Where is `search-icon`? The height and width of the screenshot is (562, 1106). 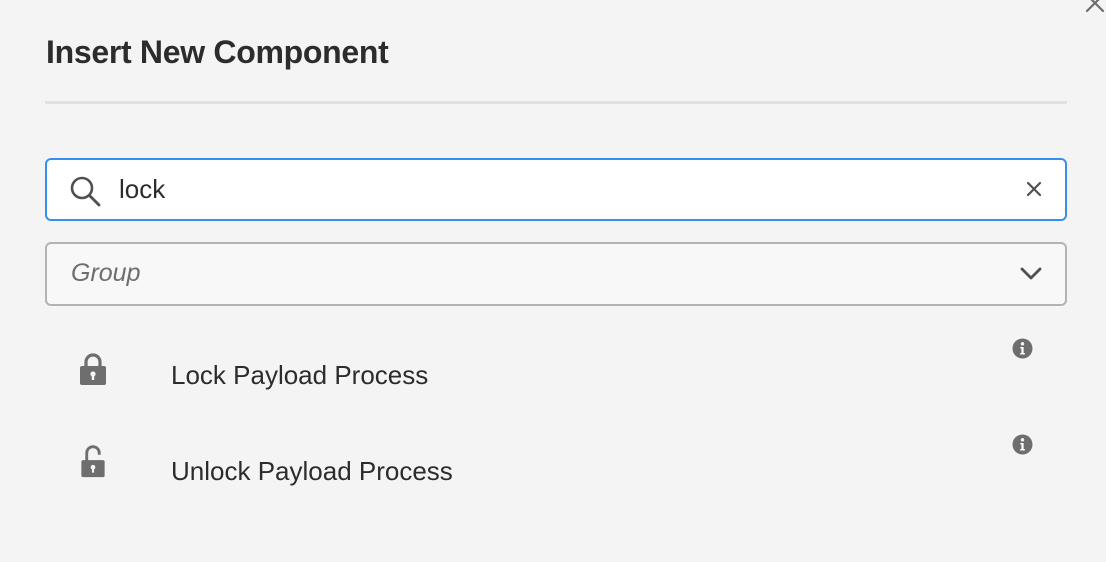 search-icon is located at coordinates (85, 191).